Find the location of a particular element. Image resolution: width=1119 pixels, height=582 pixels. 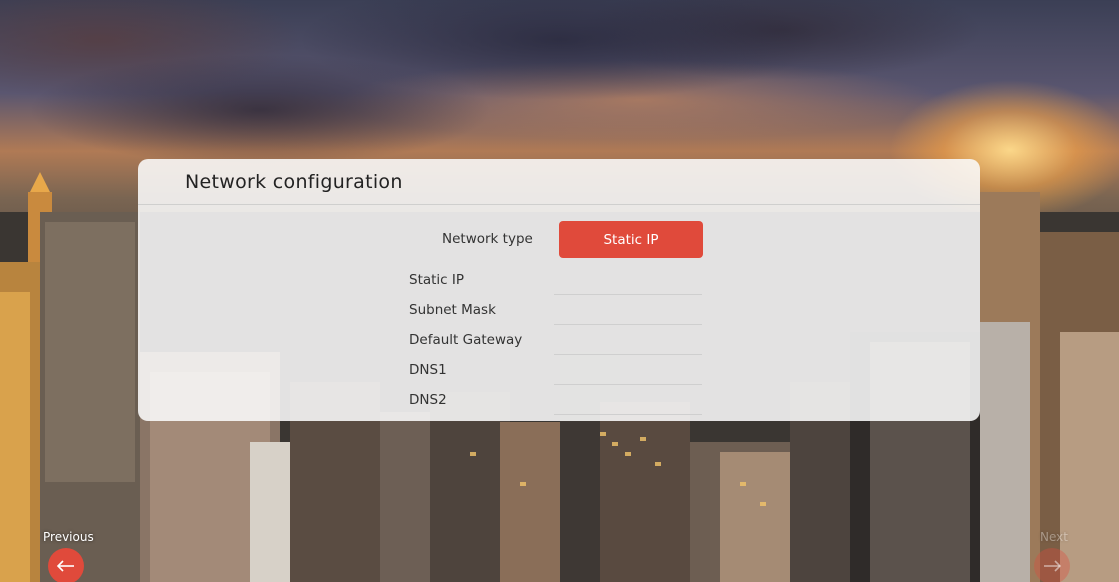

network-type-button: Static IP is located at coordinates (631, 239).